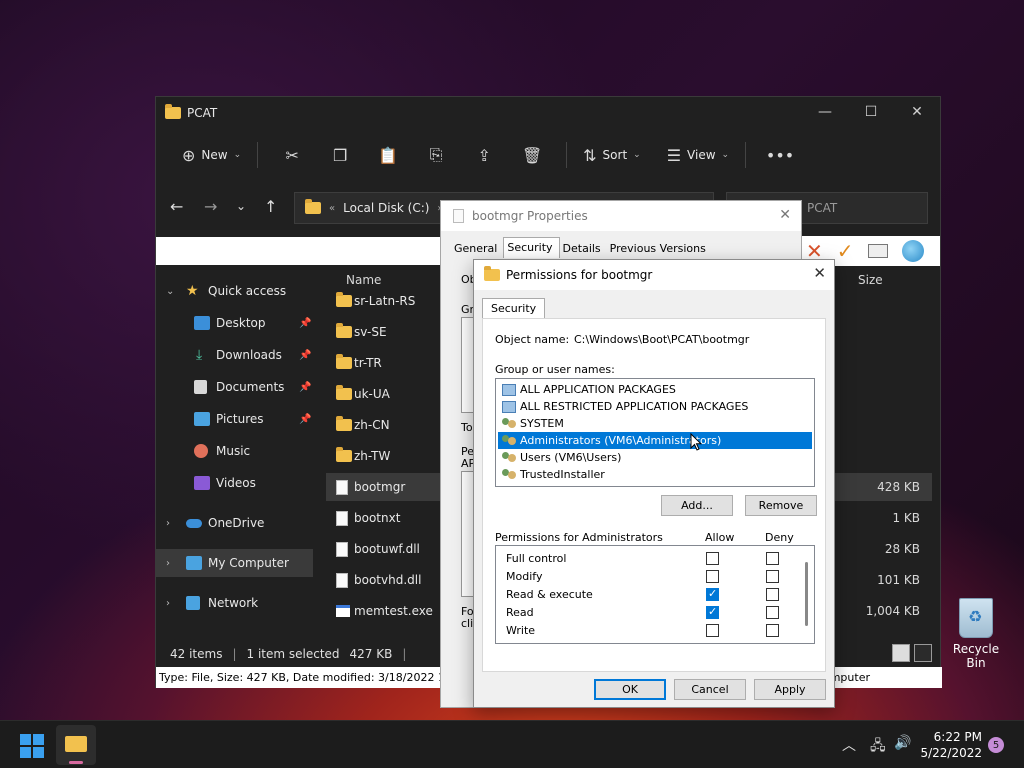 Image resolution: width=1024 pixels, height=768 pixels. What do you see at coordinates (340, 155) in the screenshot?
I see `copy-button: ❐` at bounding box center [340, 155].